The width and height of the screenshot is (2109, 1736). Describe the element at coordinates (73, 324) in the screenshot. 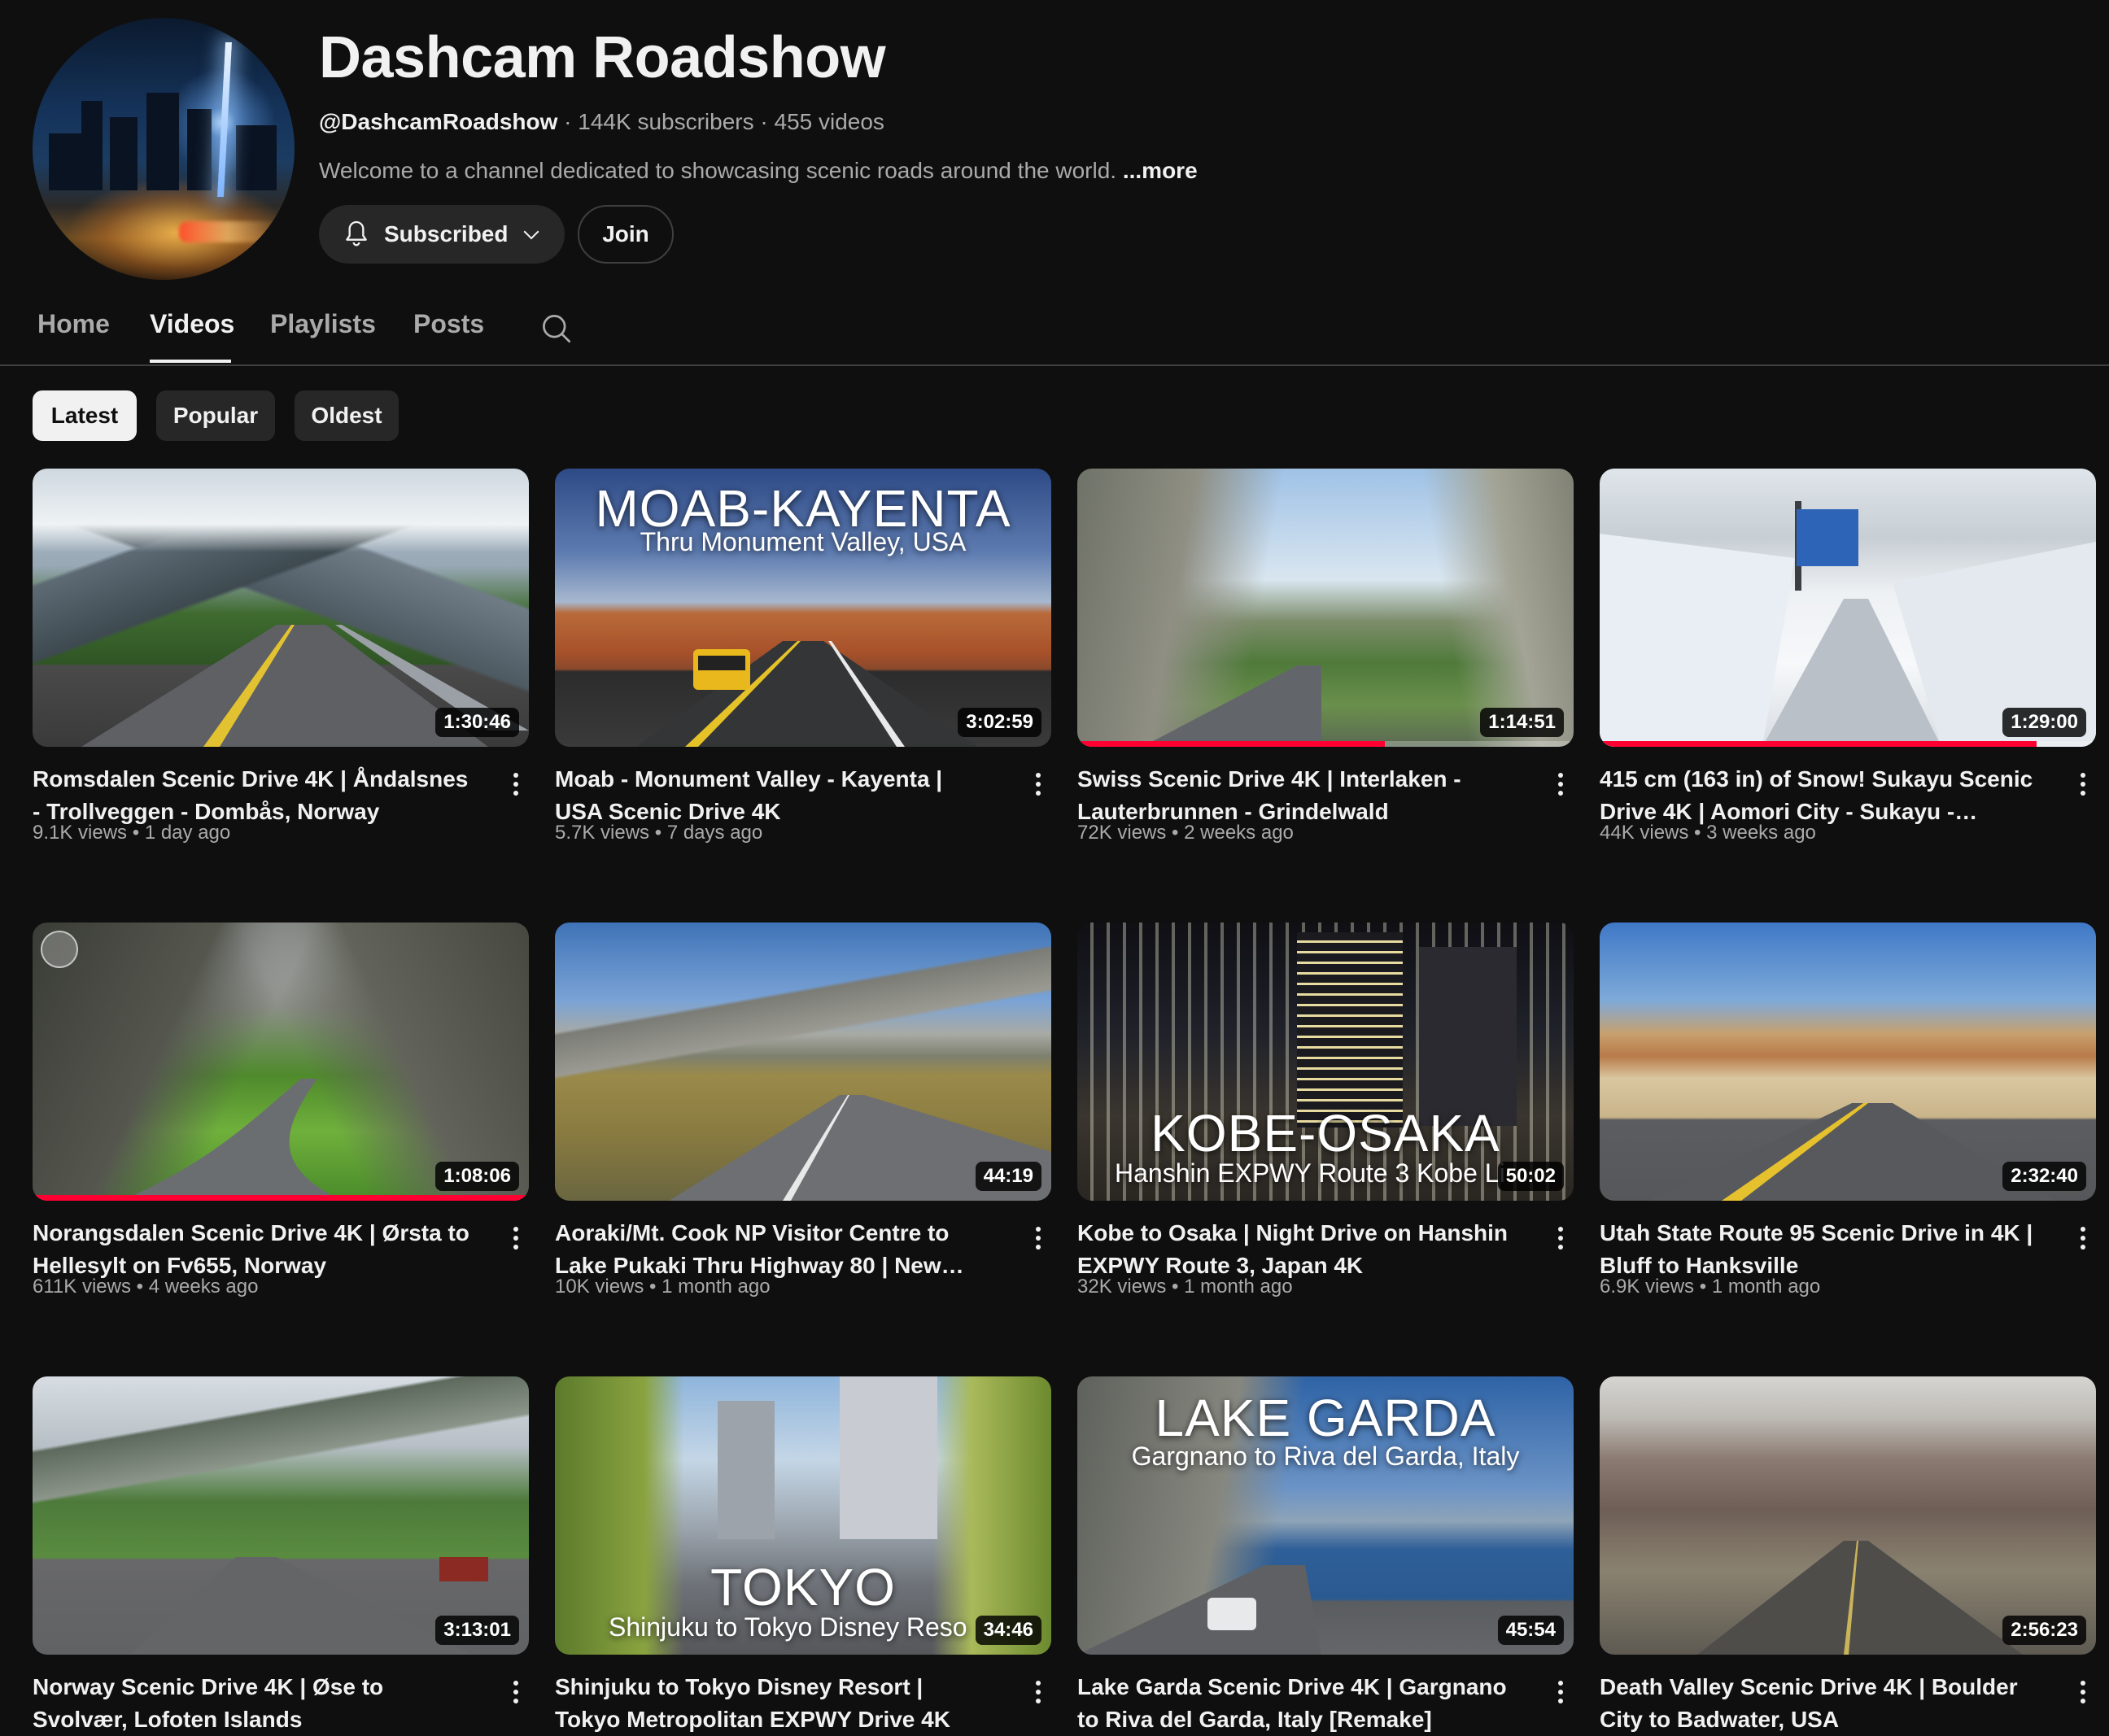

I see `tab-home: Home` at that location.